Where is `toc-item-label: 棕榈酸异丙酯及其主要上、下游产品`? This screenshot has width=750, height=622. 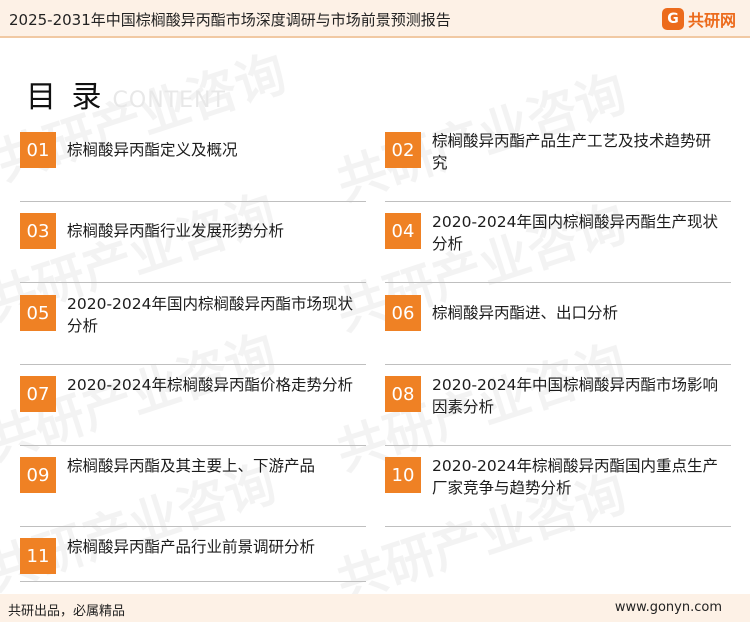
toc-item-label: 棕榈酸异丙酯及其主要上、下游产品 is located at coordinates (191, 466).